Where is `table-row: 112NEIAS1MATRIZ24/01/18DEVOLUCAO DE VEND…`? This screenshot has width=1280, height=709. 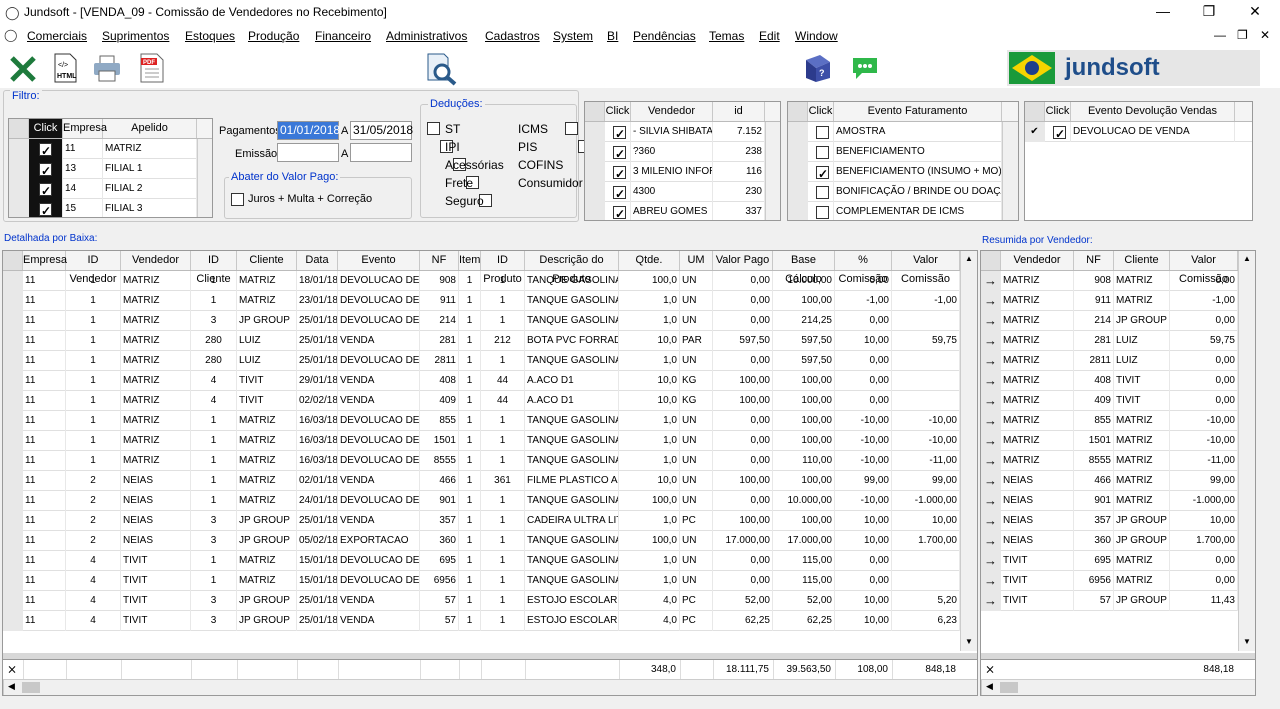 table-row: 112NEIAS1MATRIZ24/01/18DEVOLUCAO DE VEND… is located at coordinates (481, 501).